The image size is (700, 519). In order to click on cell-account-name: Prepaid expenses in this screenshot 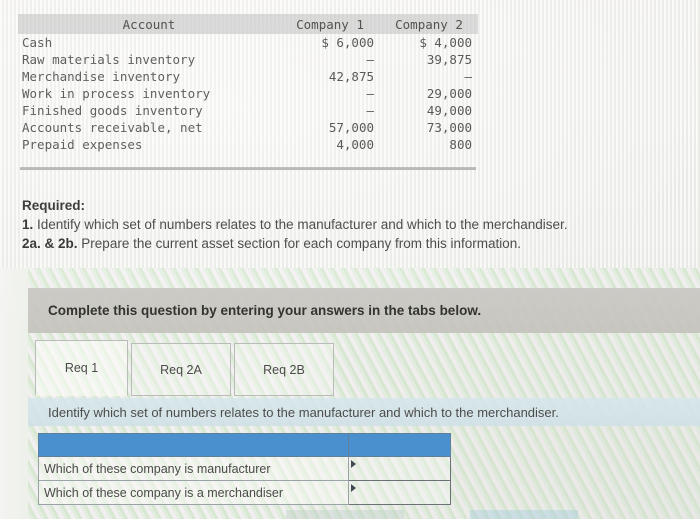, I will do `click(82, 144)`.